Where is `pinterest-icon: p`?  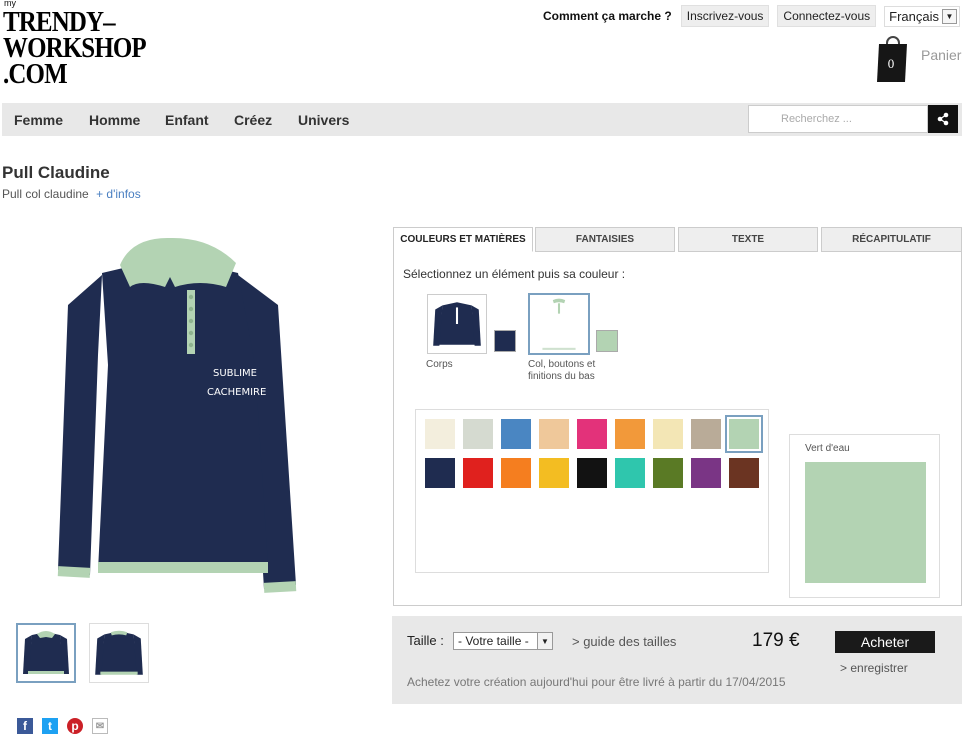
pinterest-icon: p is located at coordinates (75, 726).